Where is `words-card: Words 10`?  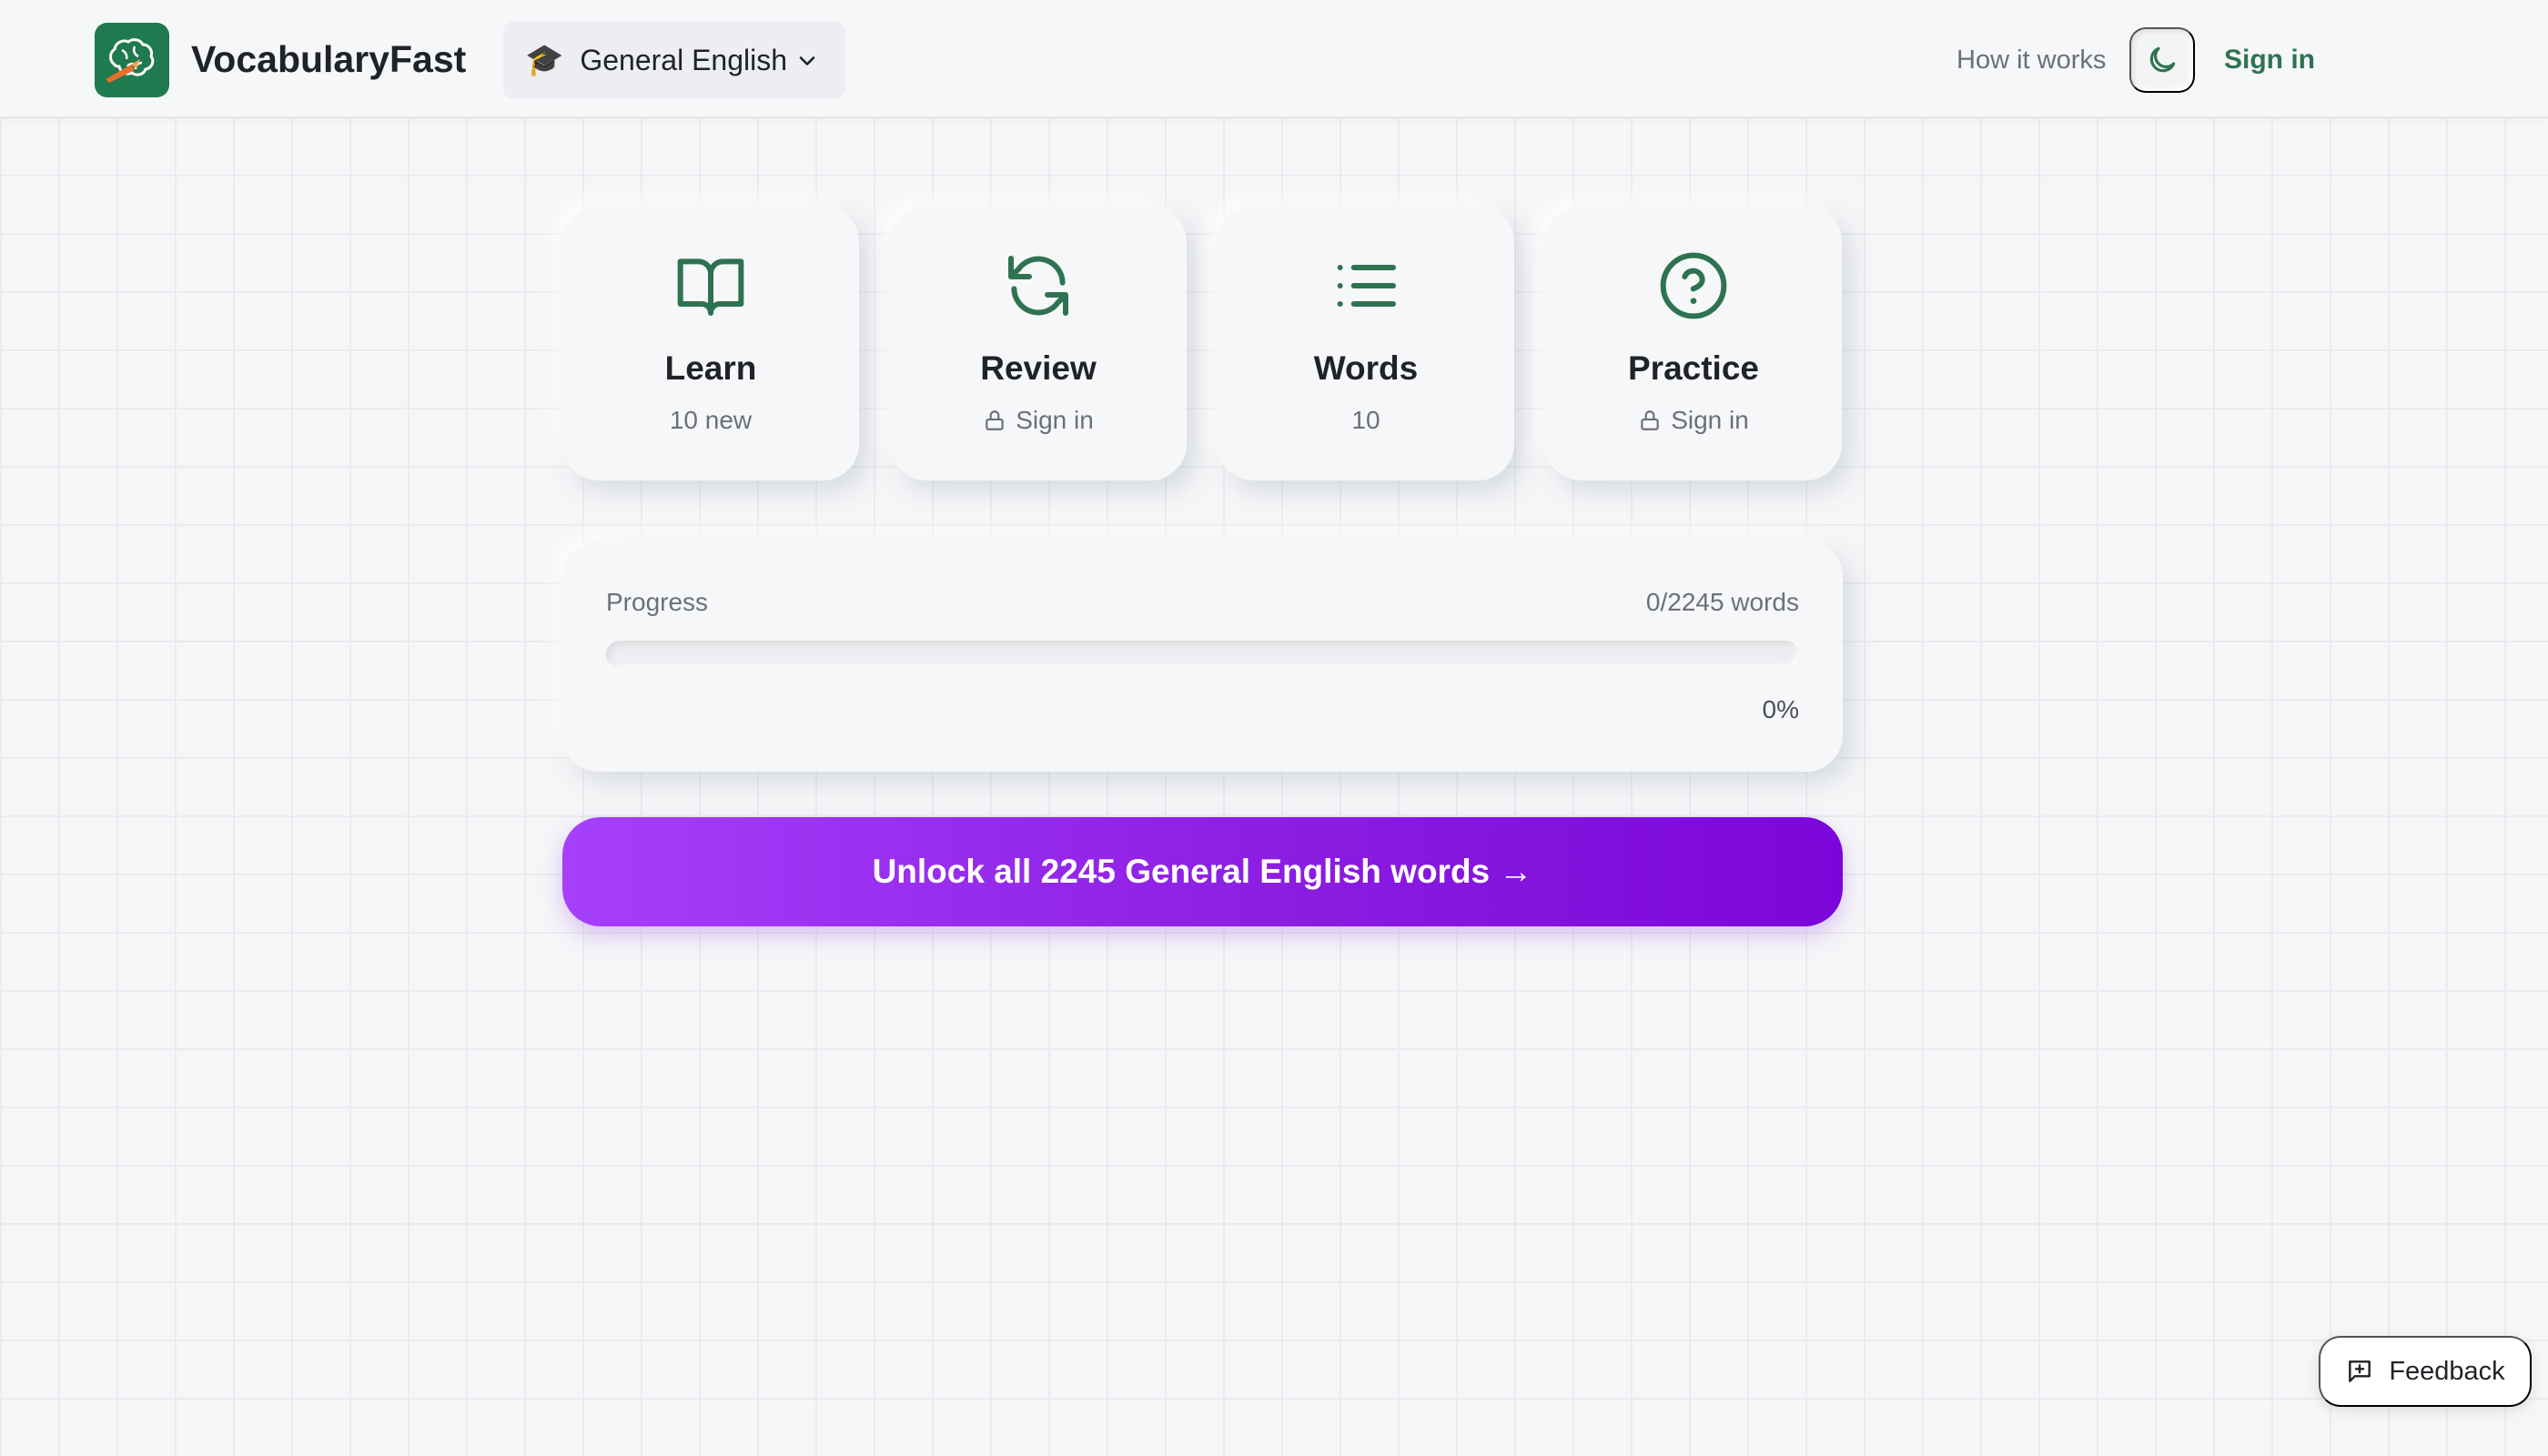
words-card: Words 10 is located at coordinates (1366, 343).